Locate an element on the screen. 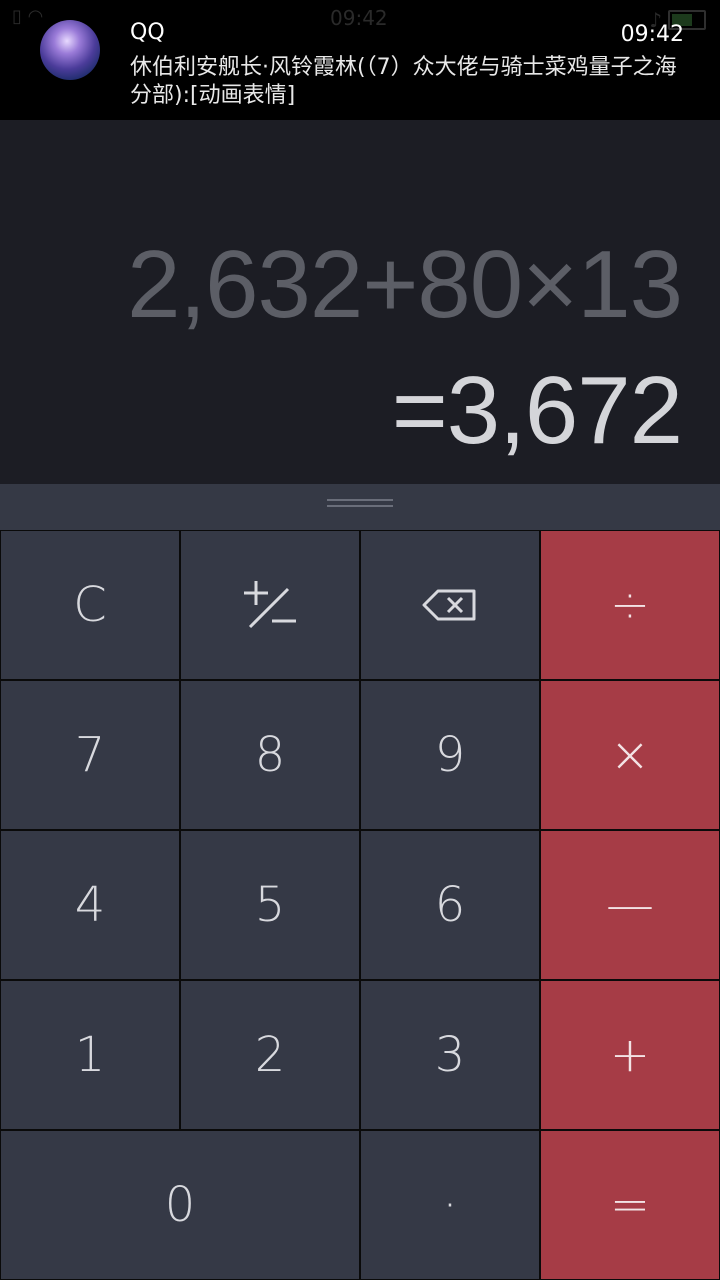 This screenshot has width=720, height=1280. expression-text: 2,632+80×13 is located at coordinates (405, 284).